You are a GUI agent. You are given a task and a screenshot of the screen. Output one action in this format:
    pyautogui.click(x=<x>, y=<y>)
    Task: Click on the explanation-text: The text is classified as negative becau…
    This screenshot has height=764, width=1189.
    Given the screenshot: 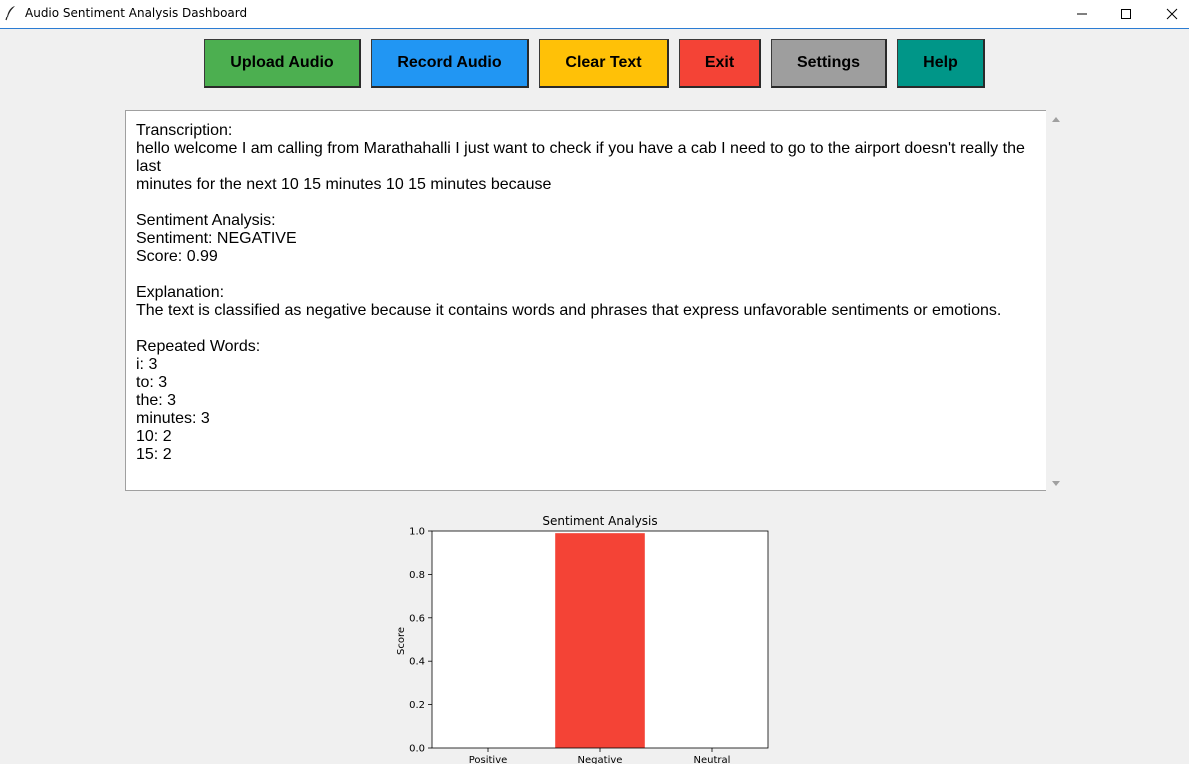 What is the action you would take?
    pyautogui.click(x=569, y=310)
    